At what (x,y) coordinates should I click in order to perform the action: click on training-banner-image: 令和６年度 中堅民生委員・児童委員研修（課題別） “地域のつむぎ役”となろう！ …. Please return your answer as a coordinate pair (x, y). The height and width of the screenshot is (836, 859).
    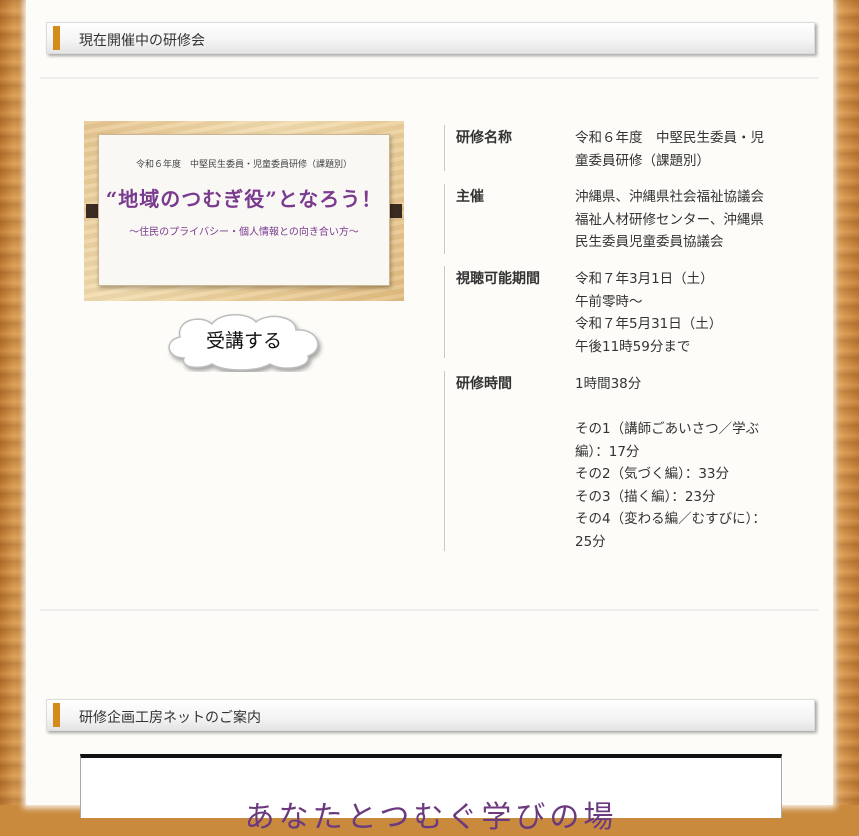
    Looking at the image, I should click on (244, 211).